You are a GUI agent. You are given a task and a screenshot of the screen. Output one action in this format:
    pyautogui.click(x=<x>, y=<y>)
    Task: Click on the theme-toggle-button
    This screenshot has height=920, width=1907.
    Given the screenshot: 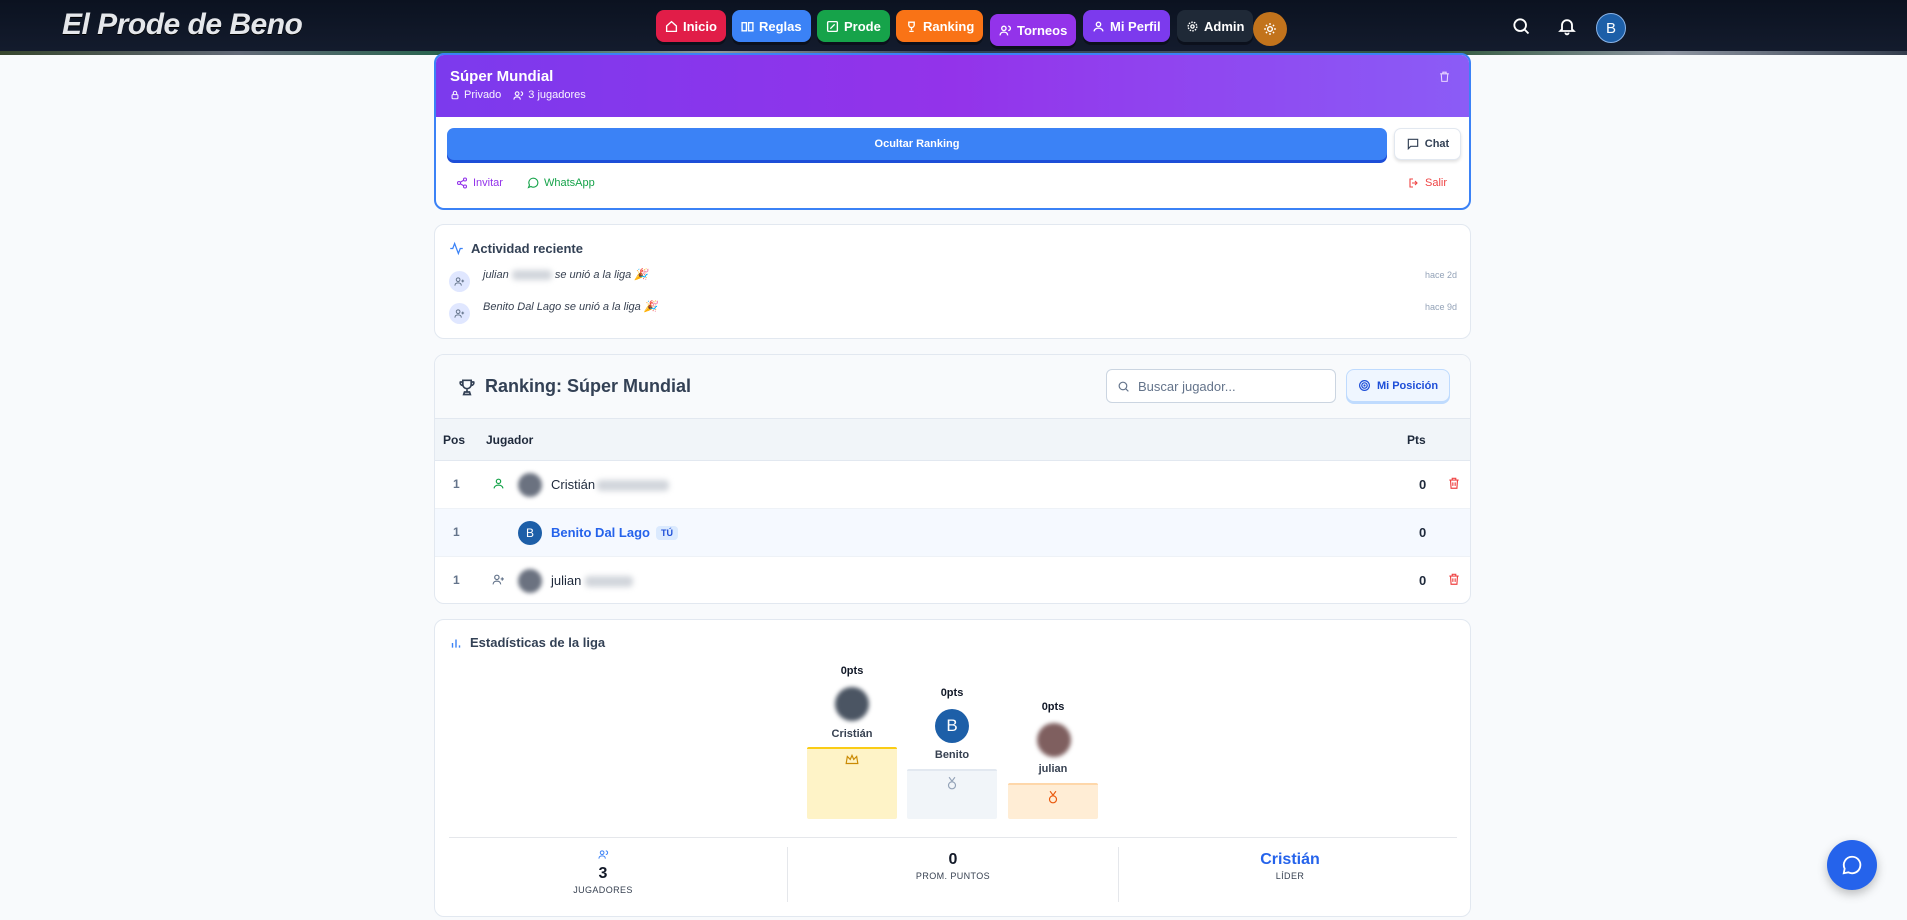 What is the action you would take?
    pyautogui.click(x=1270, y=29)
    